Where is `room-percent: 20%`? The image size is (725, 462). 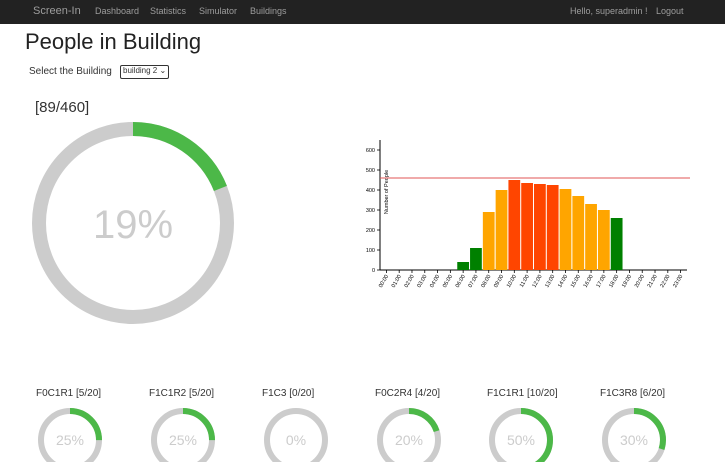 room-percent: 20% is located at coordinates (409, 440).